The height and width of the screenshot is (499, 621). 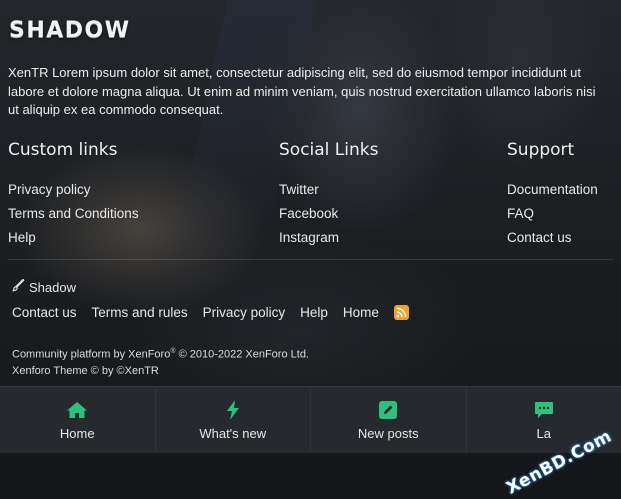 What do you see at coordinates (314, 312) in the screenshot?
I see `footer-link-help: Help` at bounding box center [314, 312].